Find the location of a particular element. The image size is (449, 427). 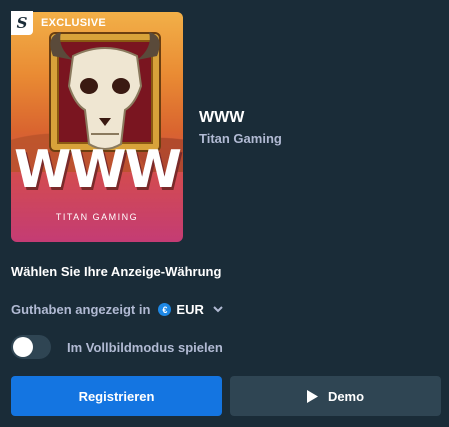

exclusive-label: EXCLUSIVE is located at coordinates (74, 23).